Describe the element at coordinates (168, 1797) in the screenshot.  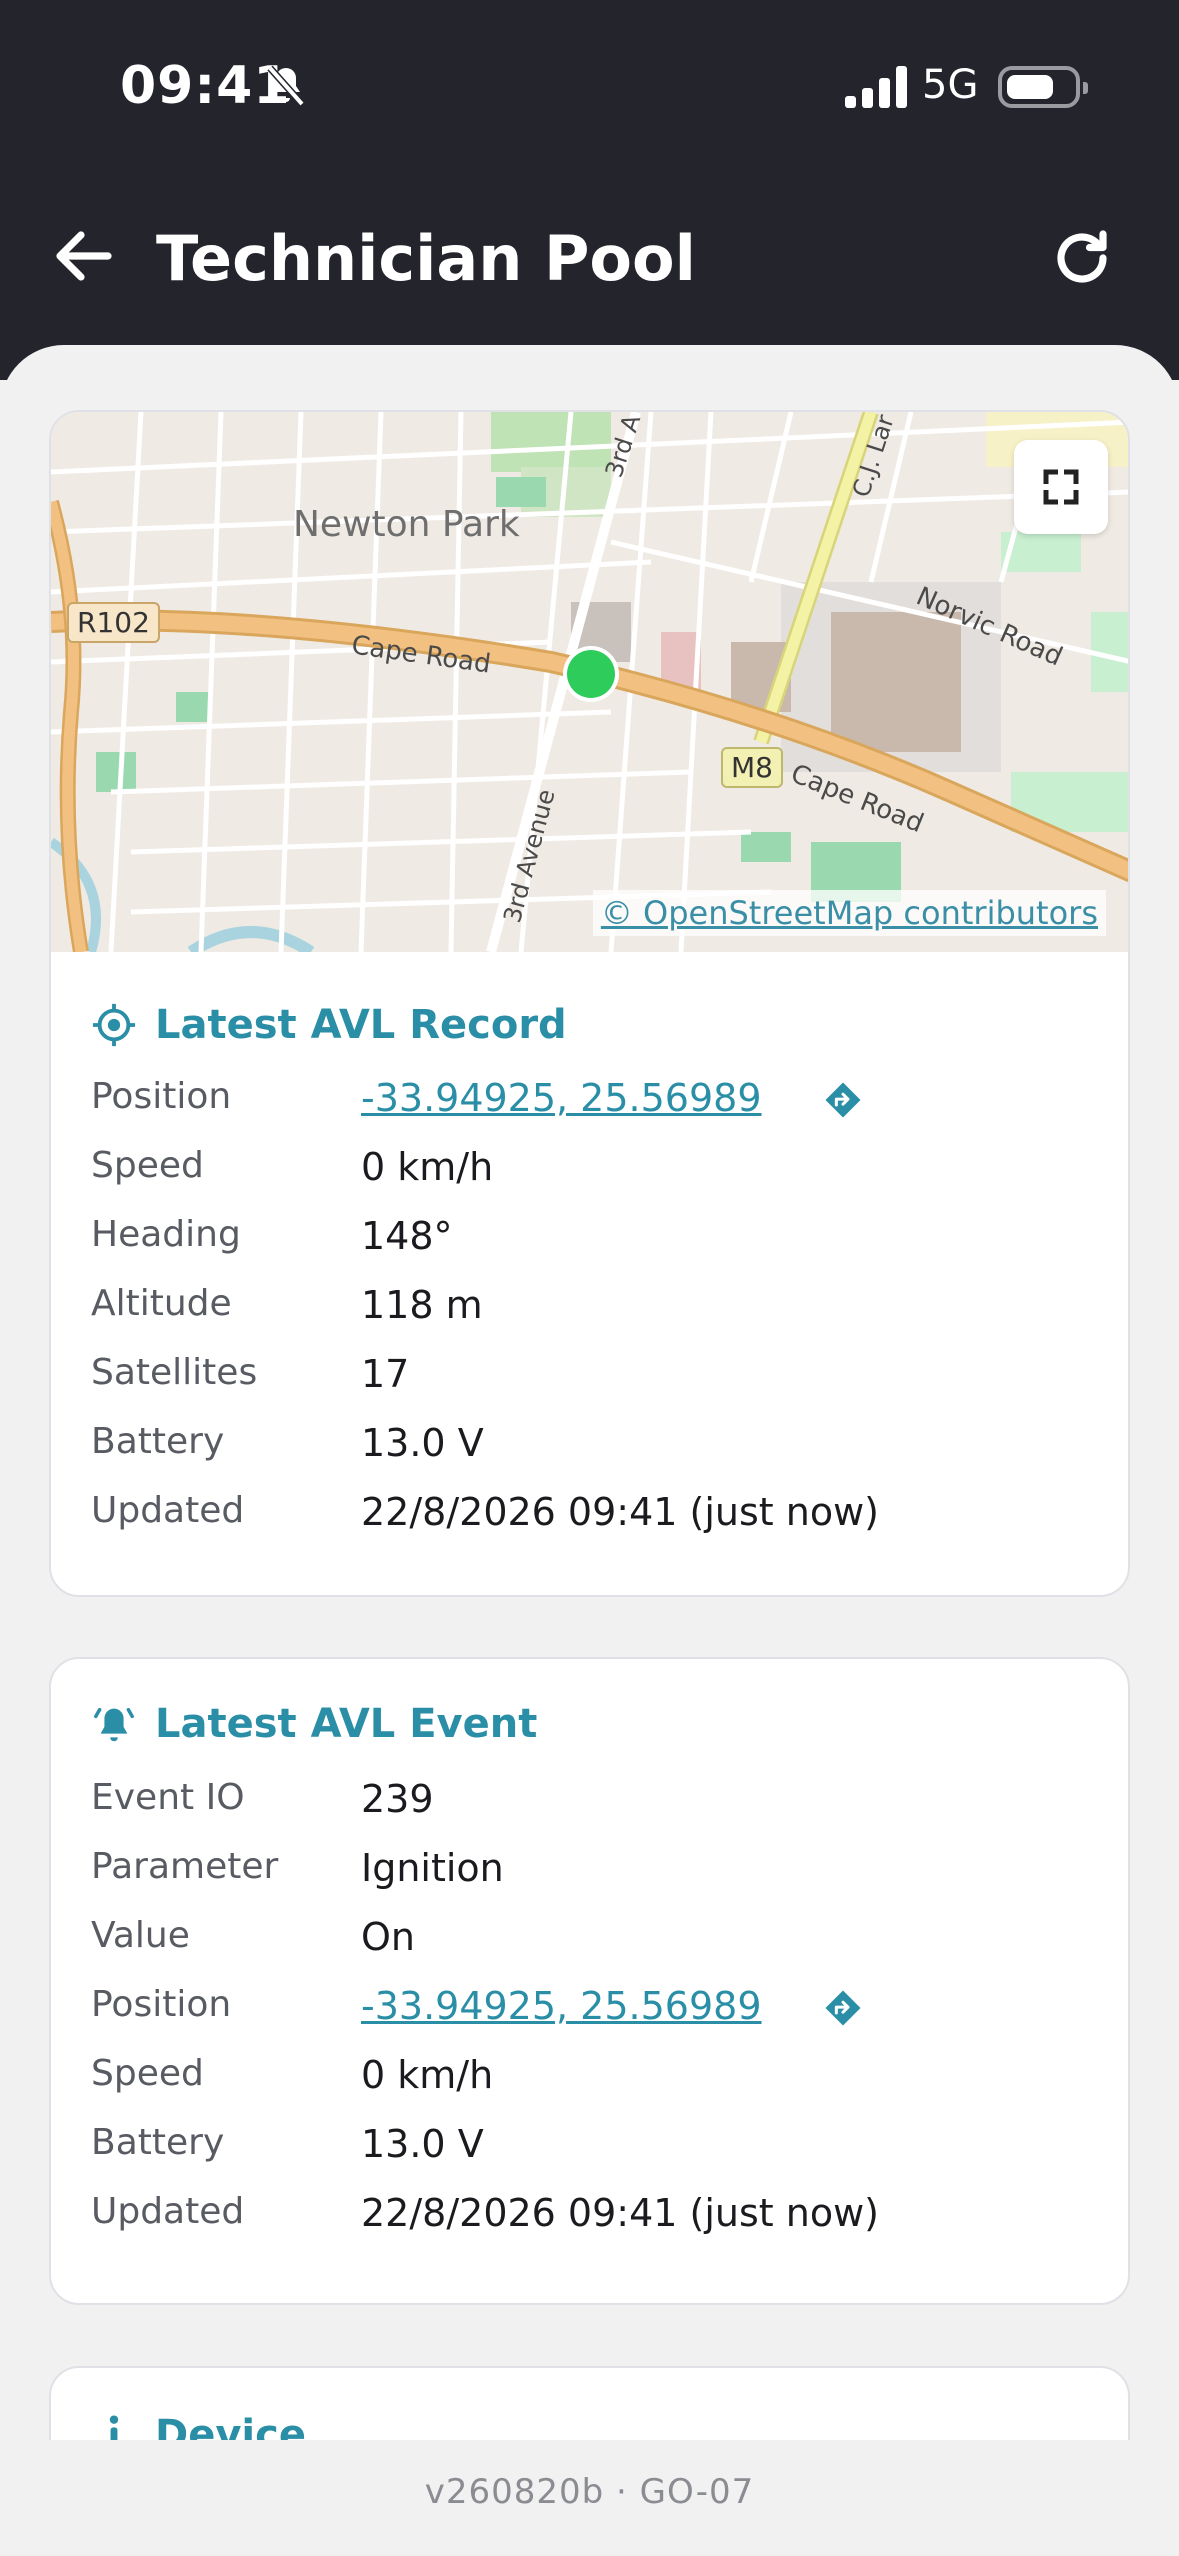
I see `row-label: Event IO` at that location.